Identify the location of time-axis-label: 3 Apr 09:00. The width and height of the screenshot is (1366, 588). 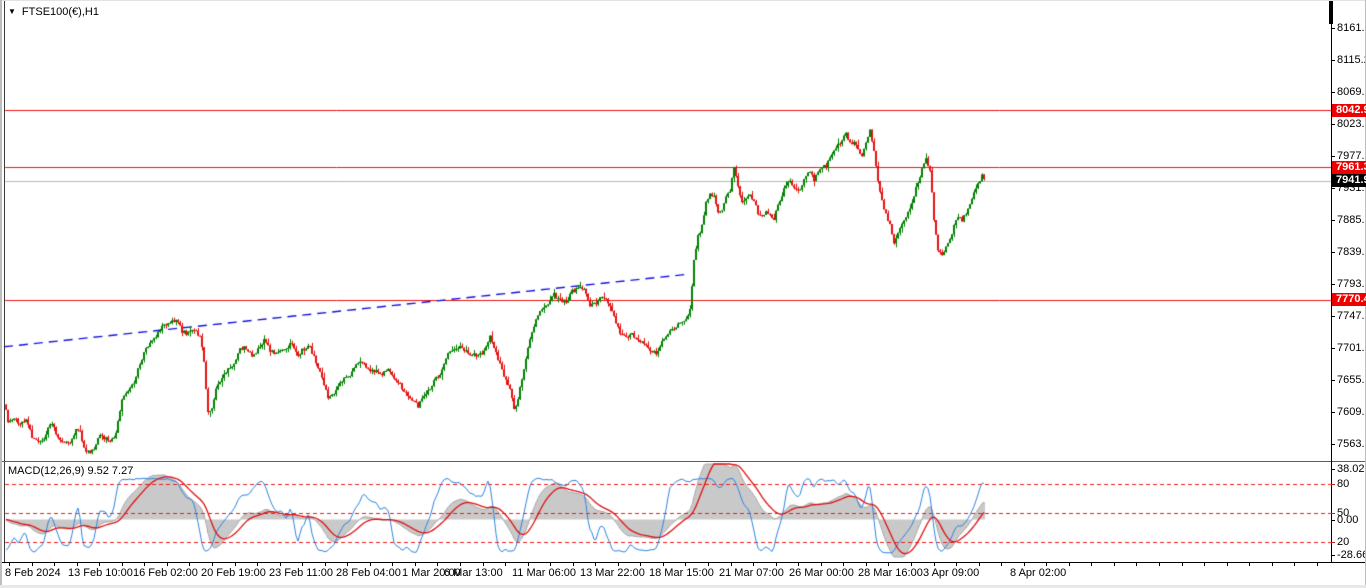
(951, 573).